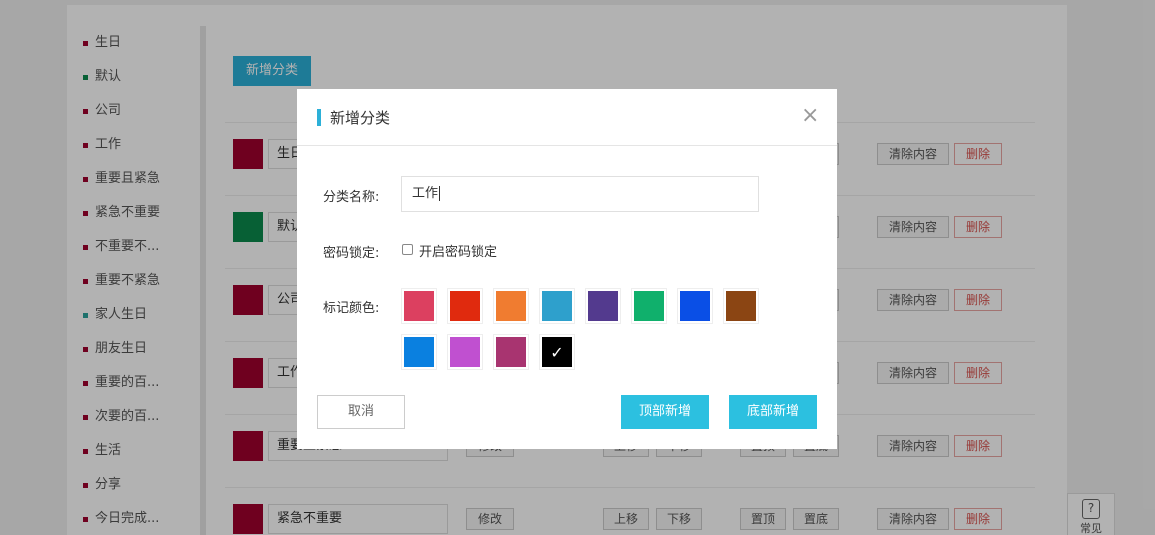 The height and width of the screenshot is (535, 1155). Describe the element at coordinates (351, 197) in the screenshot. I see `category-name-label: 分类名称:` at that location.